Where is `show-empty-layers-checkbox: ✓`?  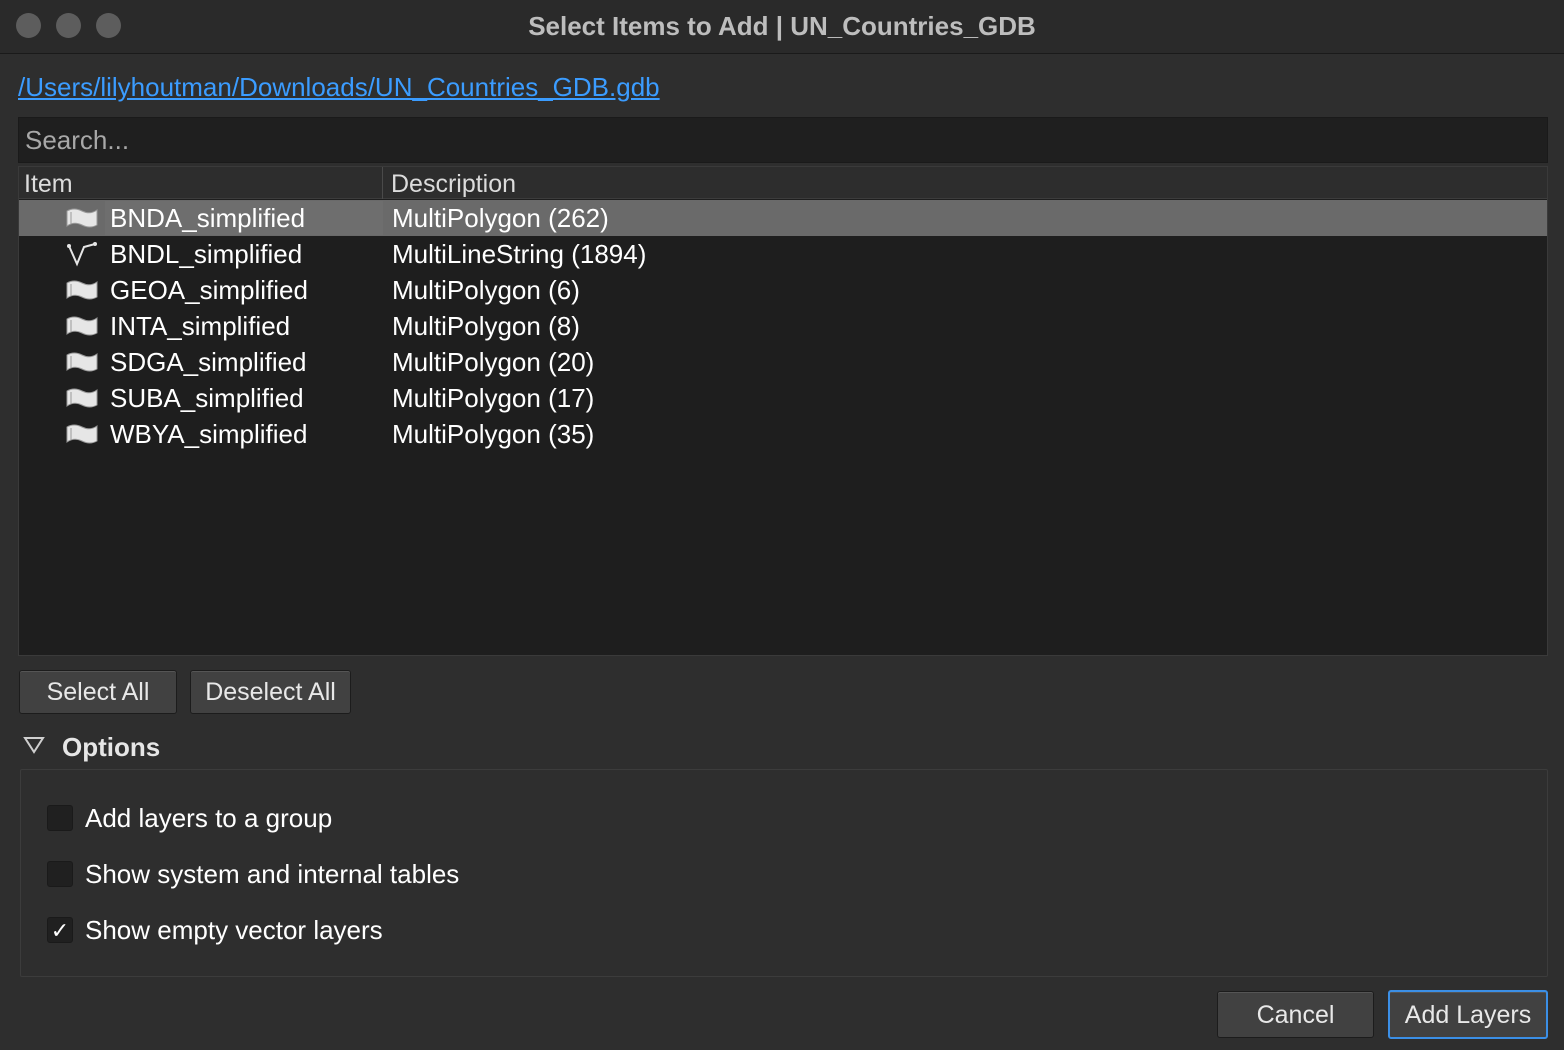
show-empty-layers-checkbox: ✓ is located at coordinates (60, 930).